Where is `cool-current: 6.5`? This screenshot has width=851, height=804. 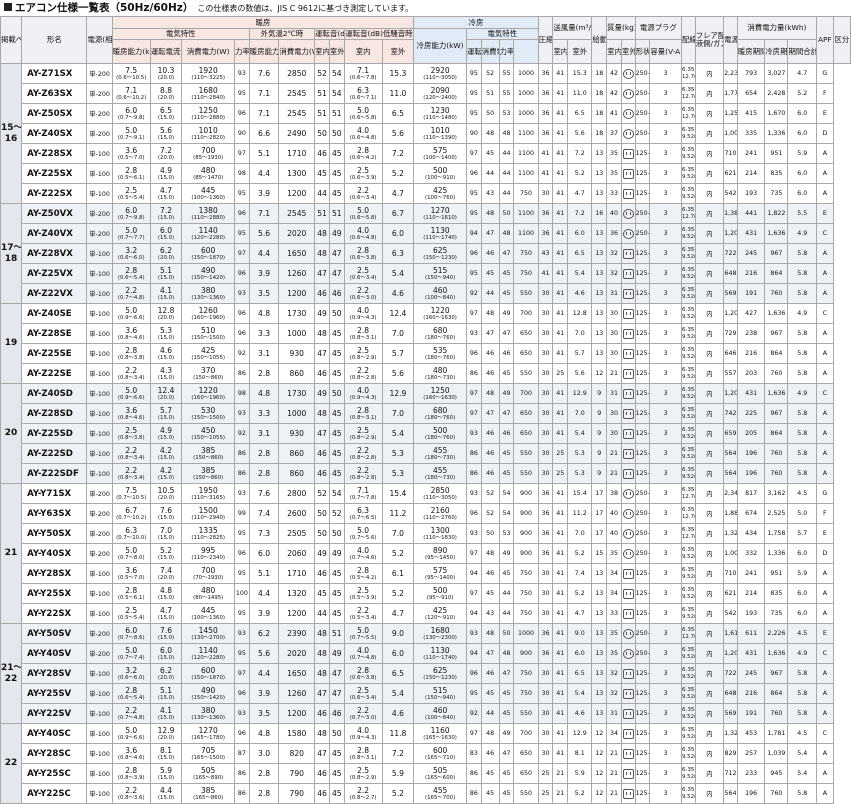 cool-current: 6.5 is located at coordinates (398, 113).